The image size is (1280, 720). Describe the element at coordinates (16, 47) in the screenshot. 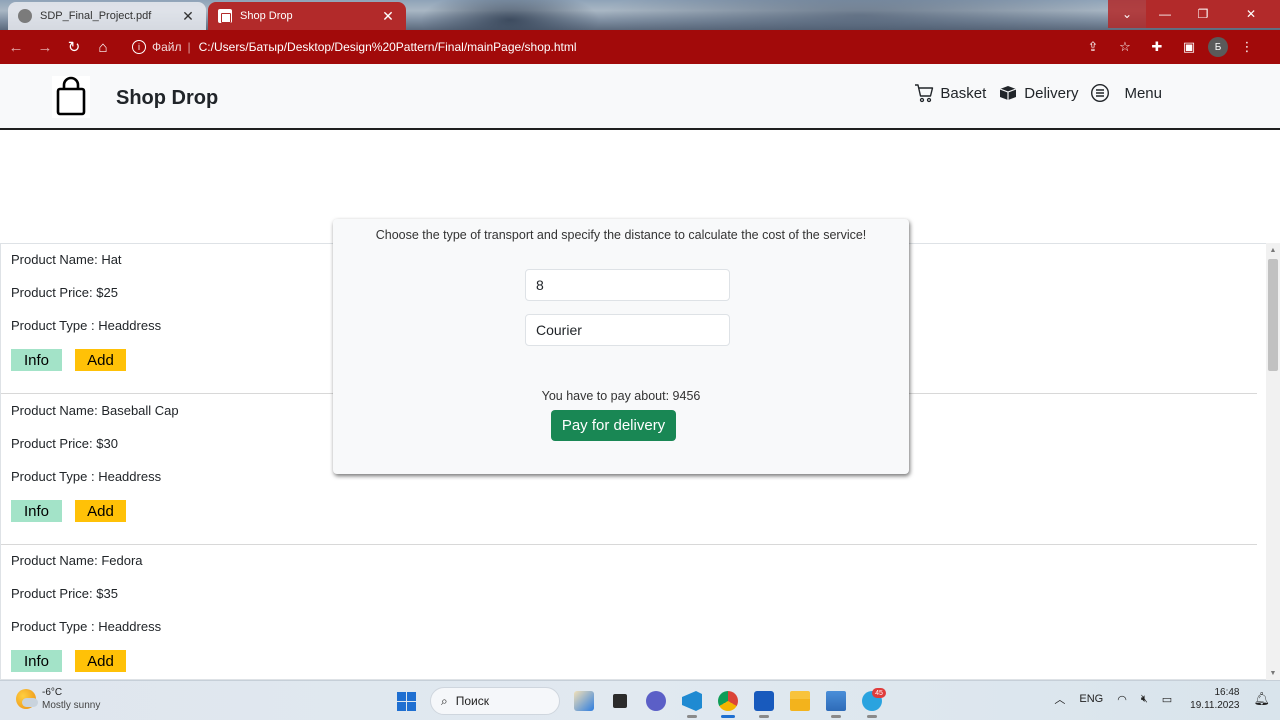

I see `back-button: ←` at that location.